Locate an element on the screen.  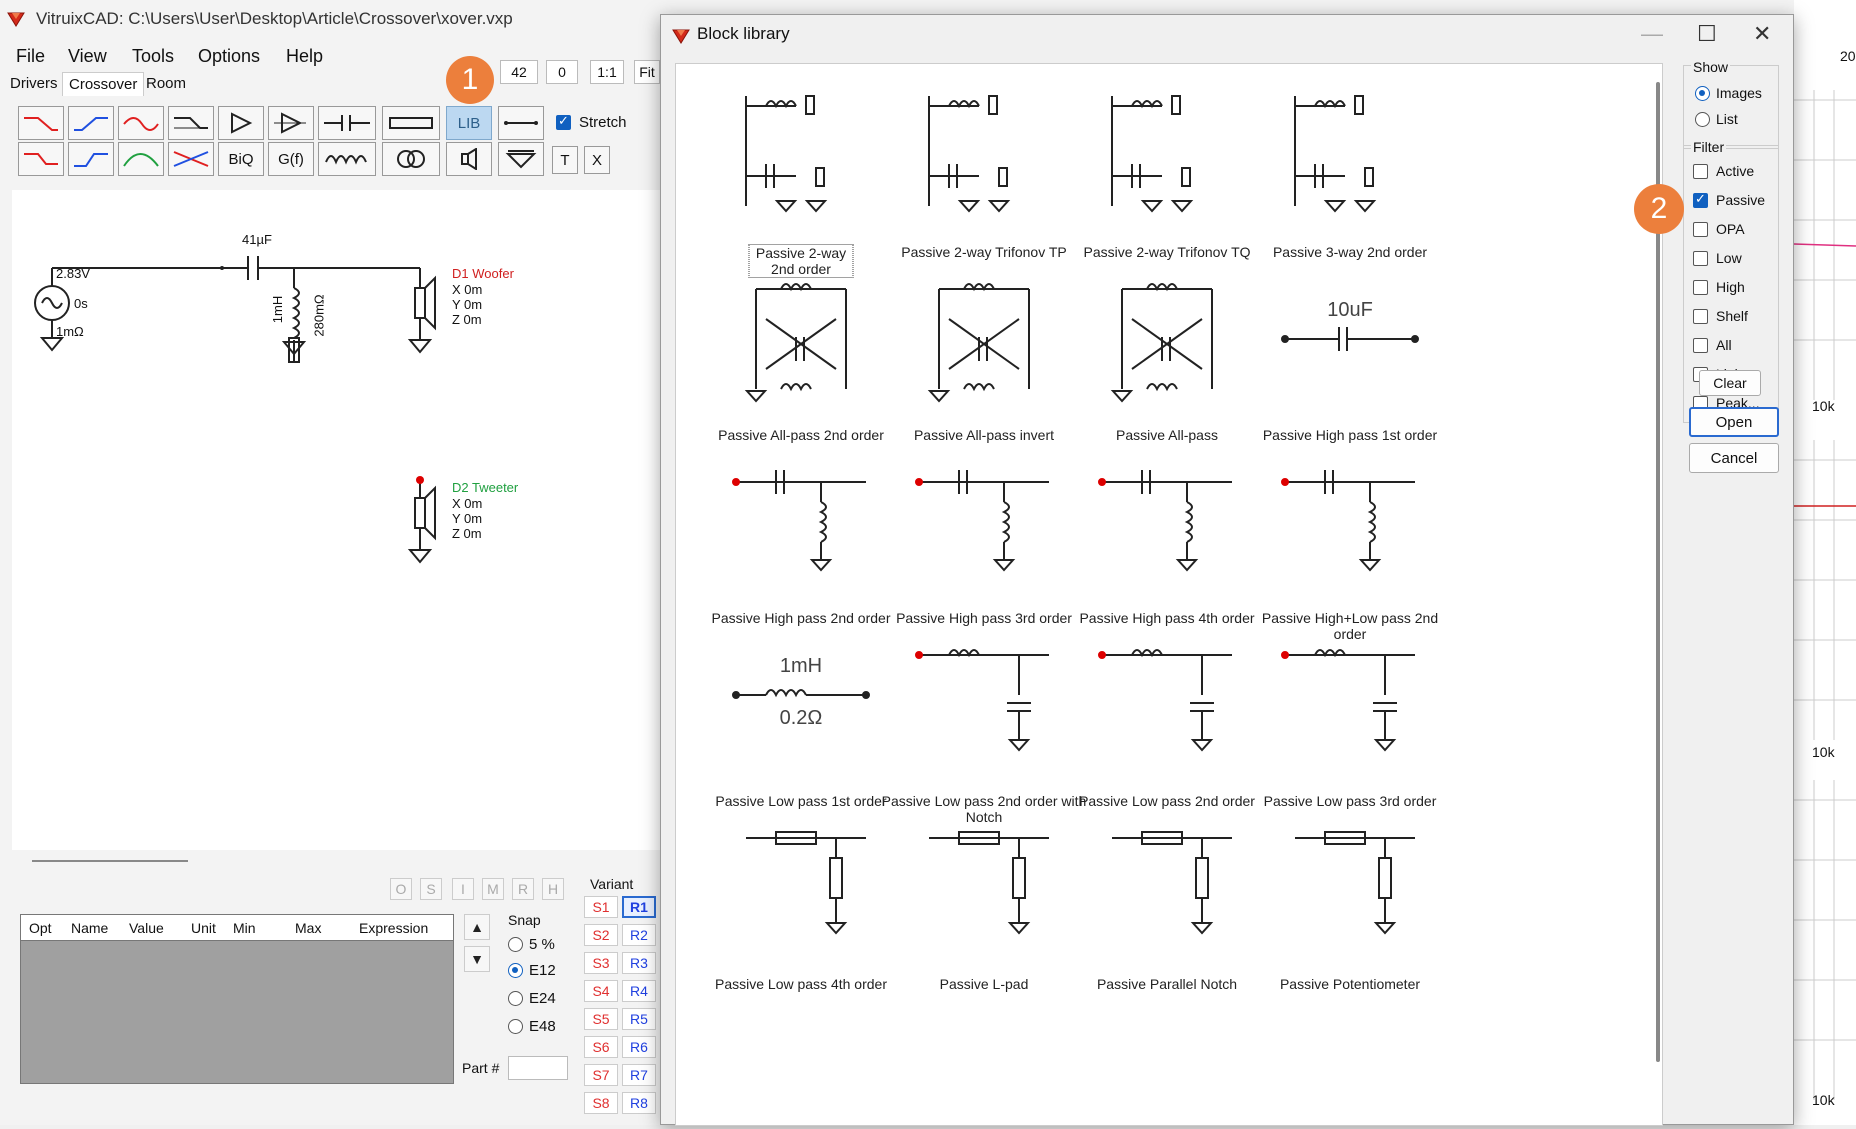
snap-5pct: 5 % is located at coordinates (531, 944).